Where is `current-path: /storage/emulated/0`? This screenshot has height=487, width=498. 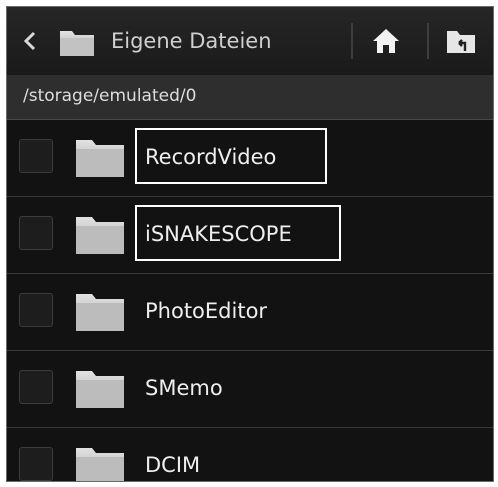 current-path: /storage/emulated/0 is located at coordinates (110, 96).